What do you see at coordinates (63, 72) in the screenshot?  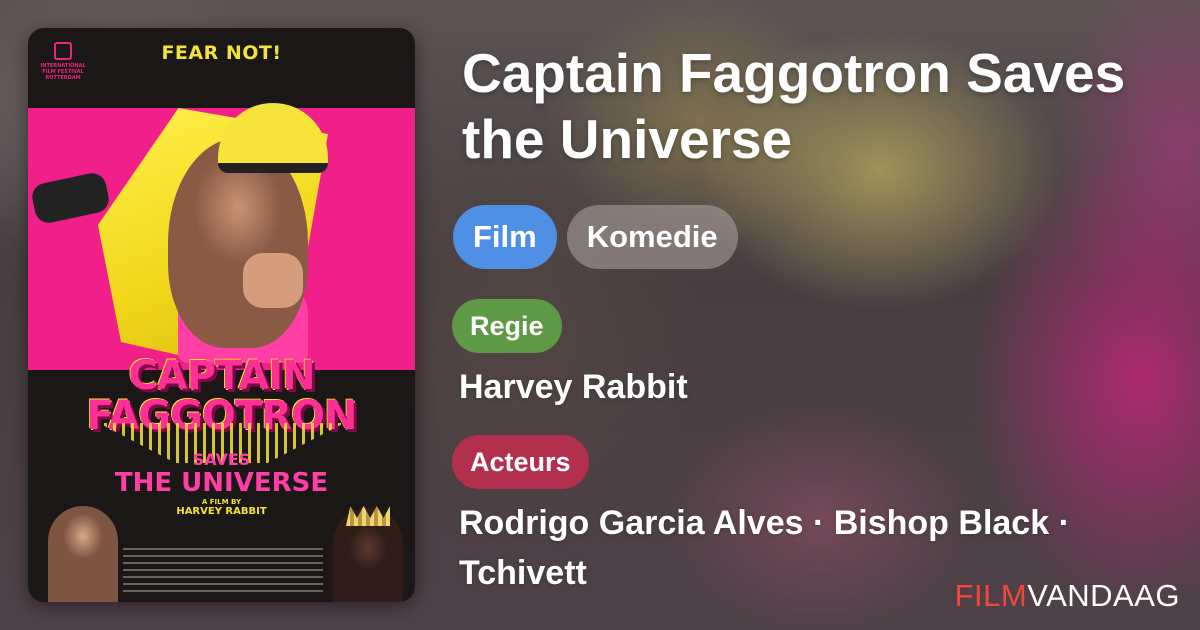 I see `festival-logo-text: INTERNATIONAL FILM FESTIVAL ROTTERDAM` at bounding box center [63, 72].